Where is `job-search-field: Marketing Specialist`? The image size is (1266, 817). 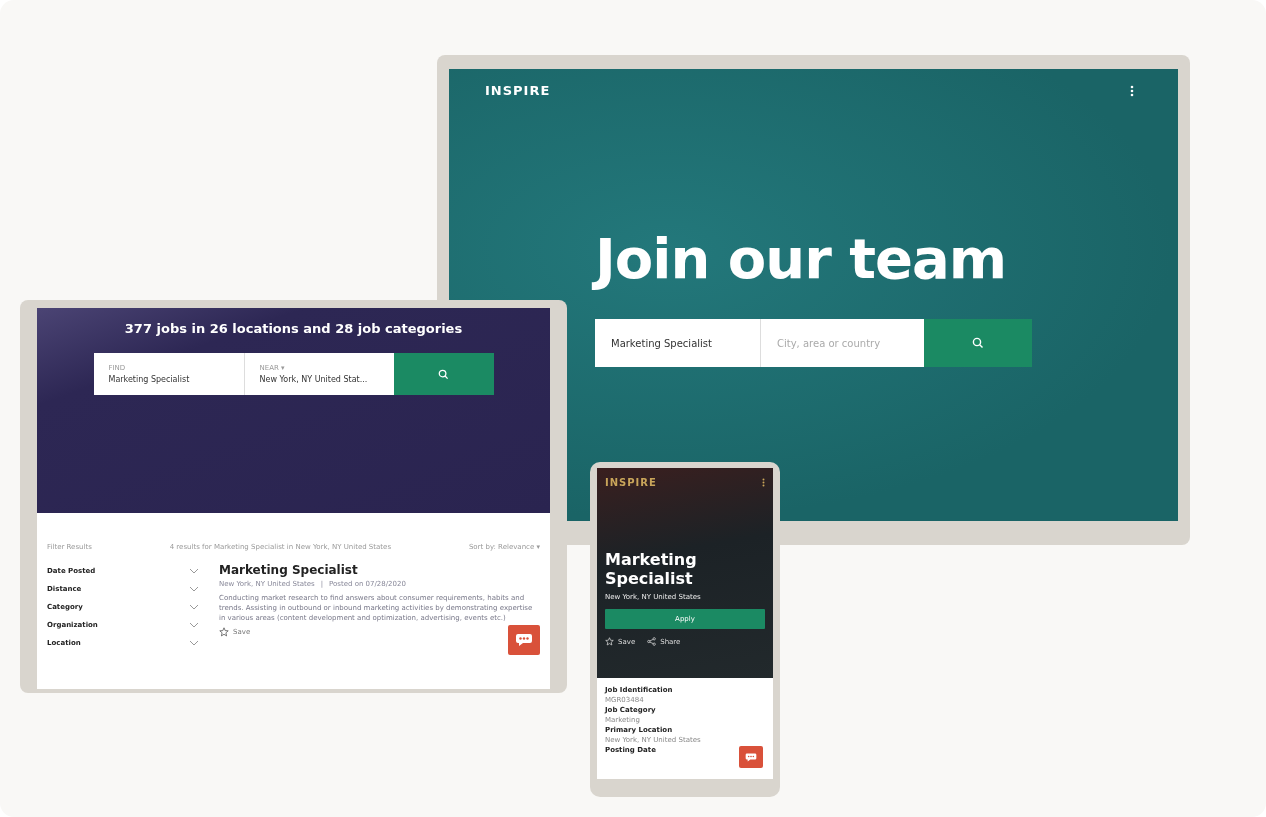 job-search-field: Marketing Specialist is located at coordinates (677, 343).